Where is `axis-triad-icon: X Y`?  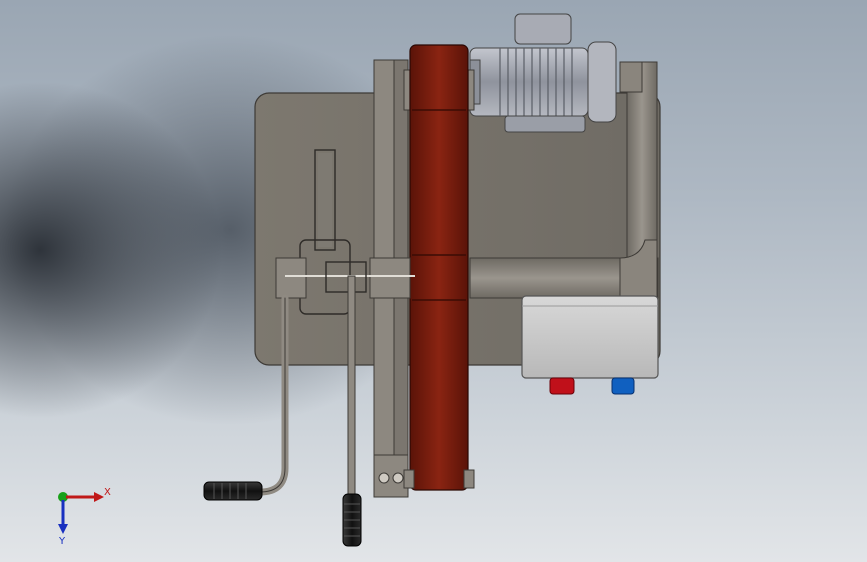 axis-triad-icon: X Y is located at coordinates (84, 517).